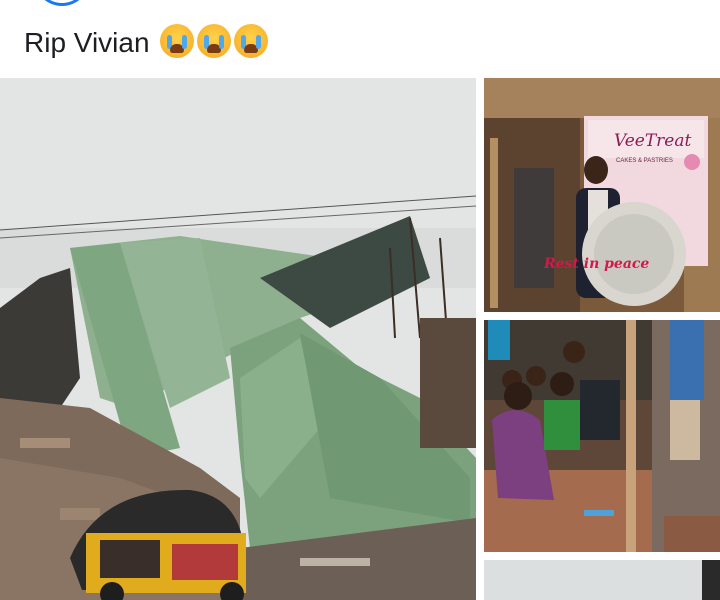 This screenshot has width=720, height=600. What do you see at coordinates (360, 39) in the screenshot?
I see `post-header: Rip Vivian` at bounding box center [360, 39].